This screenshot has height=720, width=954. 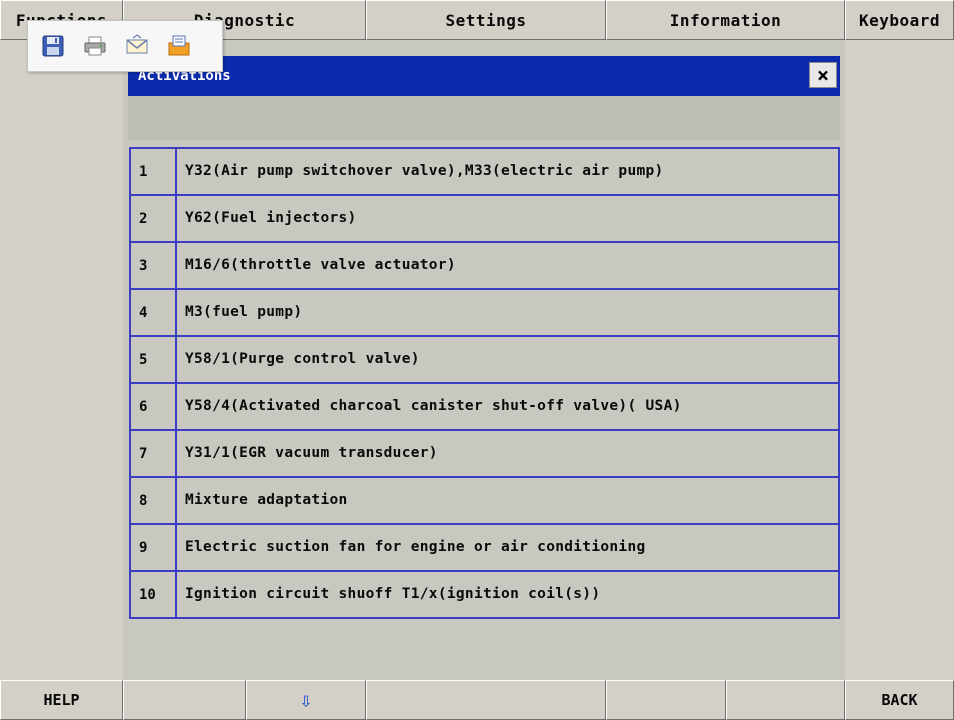 What do you see at coordinates (154, 594) in the screenshot?
I see `item-number: 10` at bounding box center [154, 594].